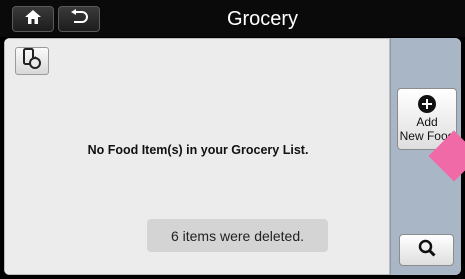 The image size is (465, 279). I want to click on device-sync-icon, so click(32, 61).